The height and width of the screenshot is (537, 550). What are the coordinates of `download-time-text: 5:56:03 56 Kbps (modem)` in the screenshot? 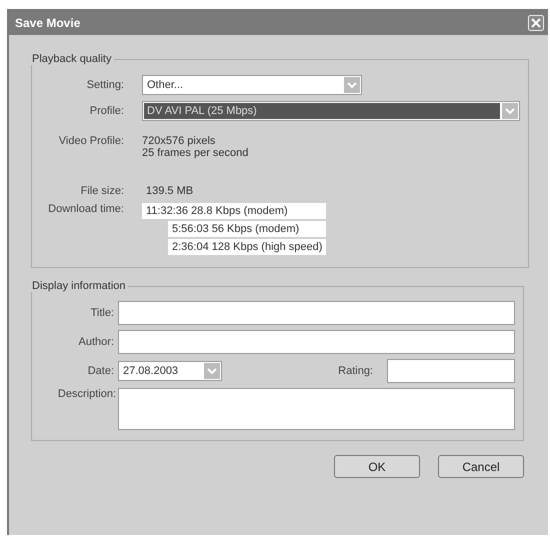 It's located at (247, 229).